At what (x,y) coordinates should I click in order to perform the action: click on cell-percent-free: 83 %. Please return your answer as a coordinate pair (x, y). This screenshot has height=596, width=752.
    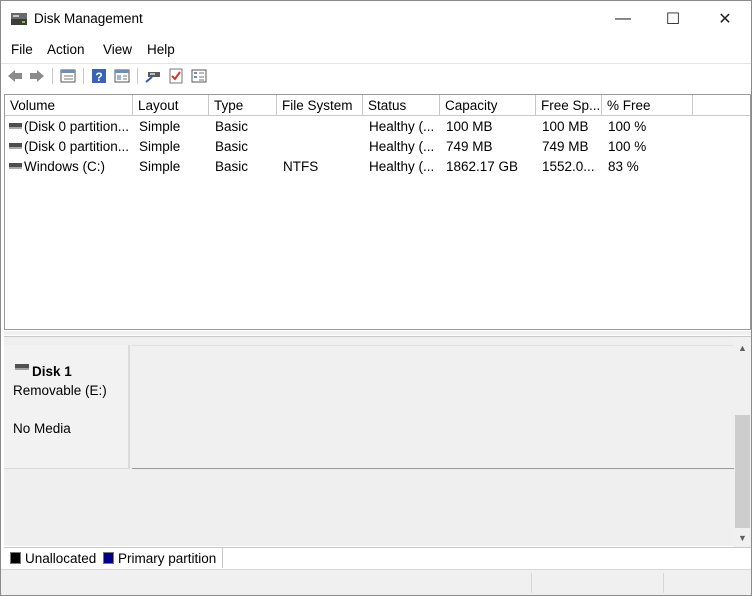
    Looking at the image, I should click on (623, 166).